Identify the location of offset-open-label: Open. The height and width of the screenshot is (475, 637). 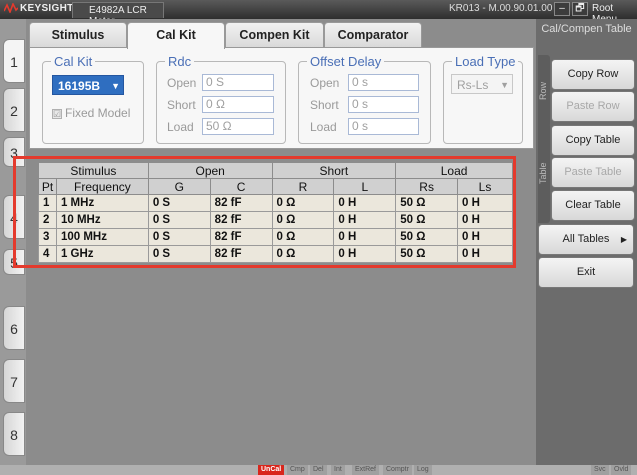
(325, 83).